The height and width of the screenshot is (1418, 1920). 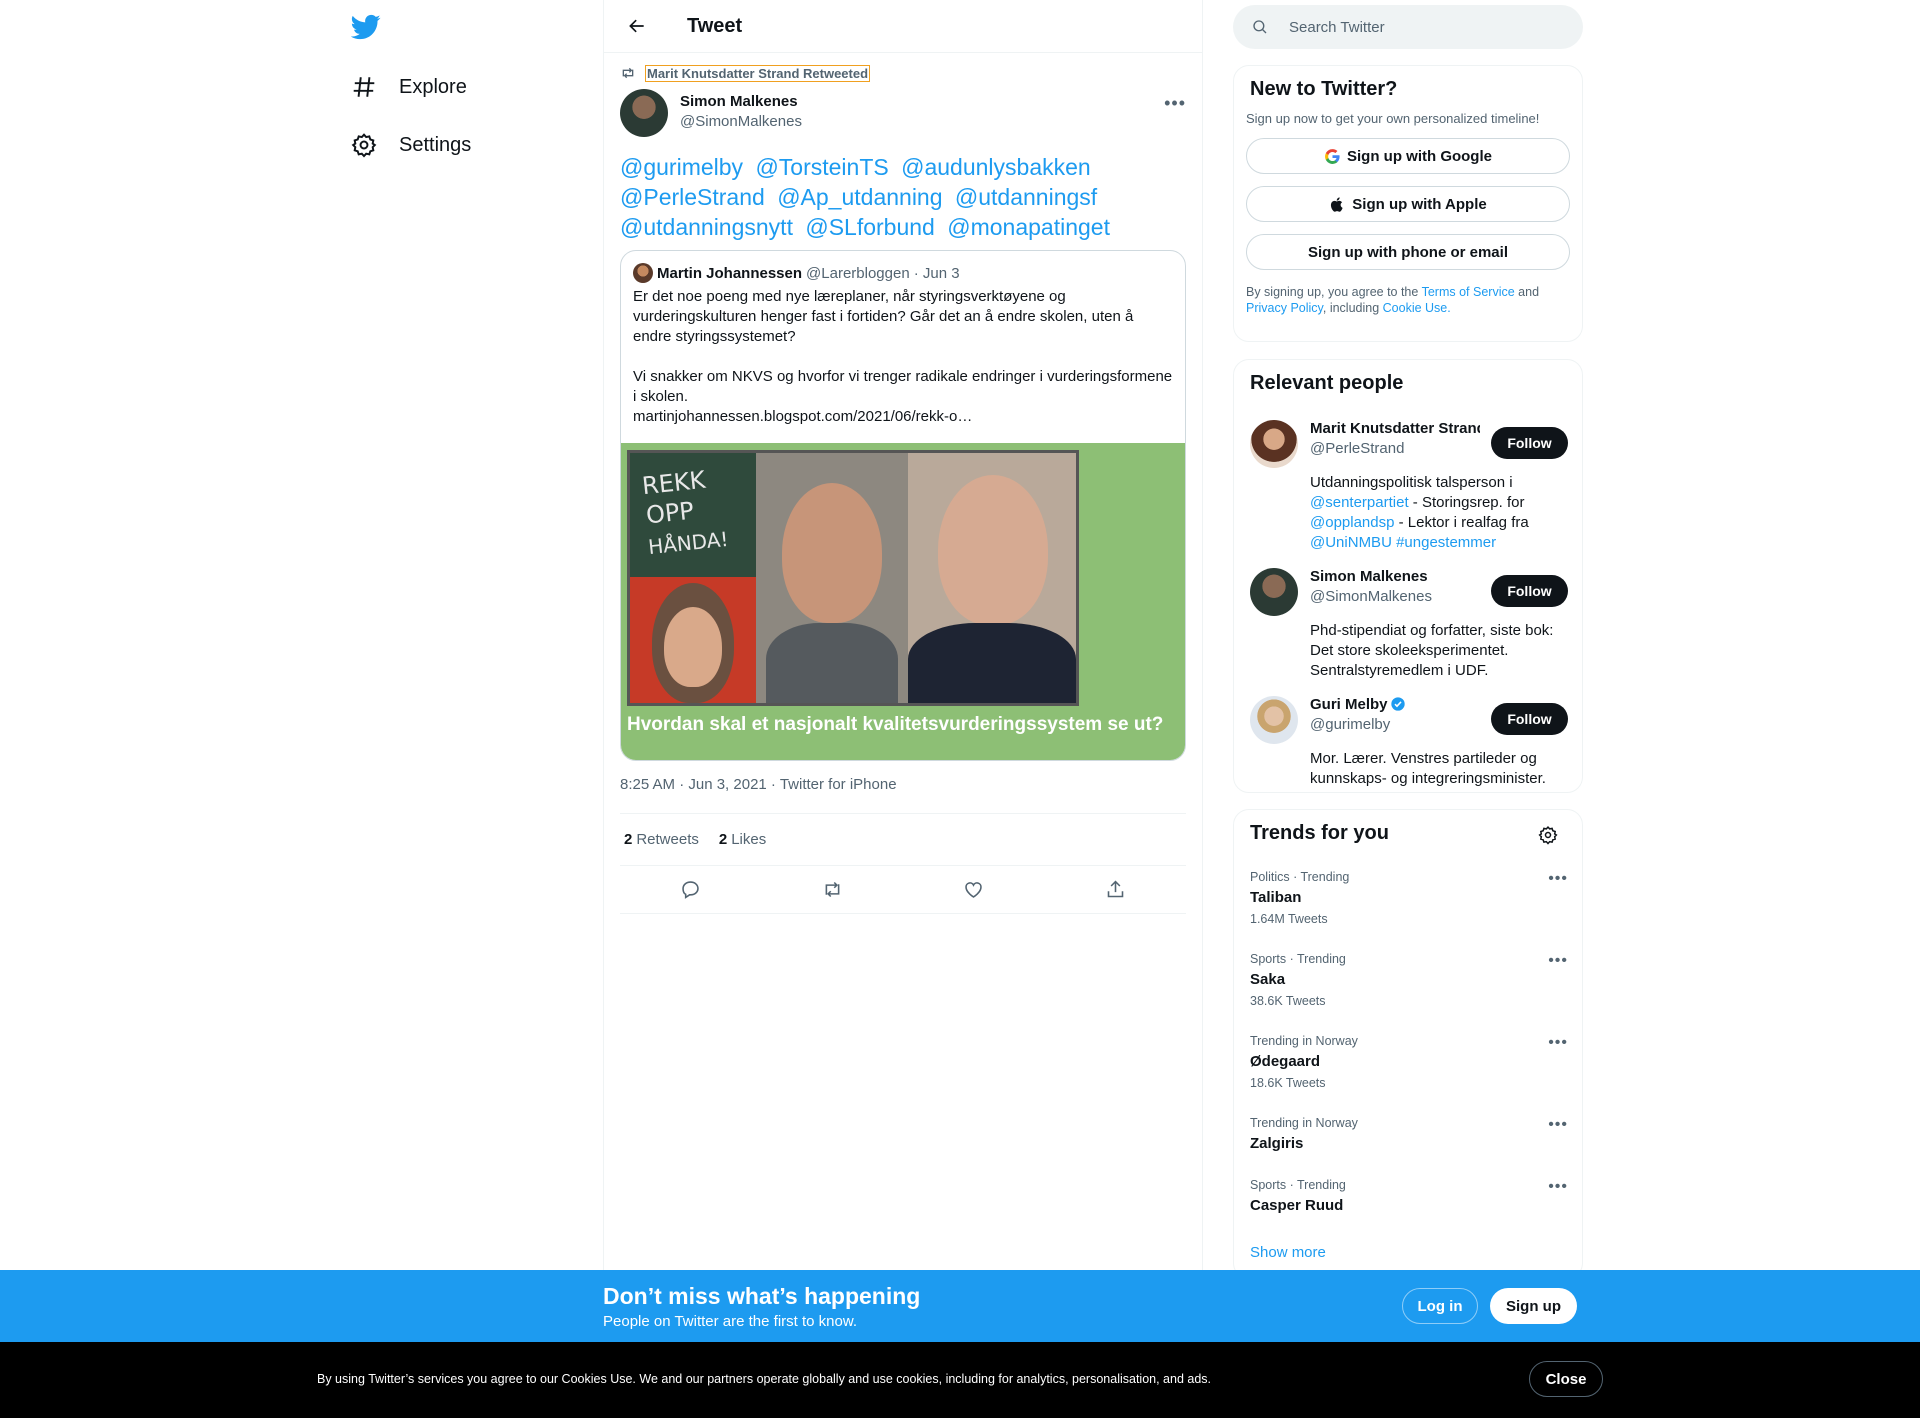 I want to click on signup-apple-button: Sign up with Apple, so click(x=1408, y=204).